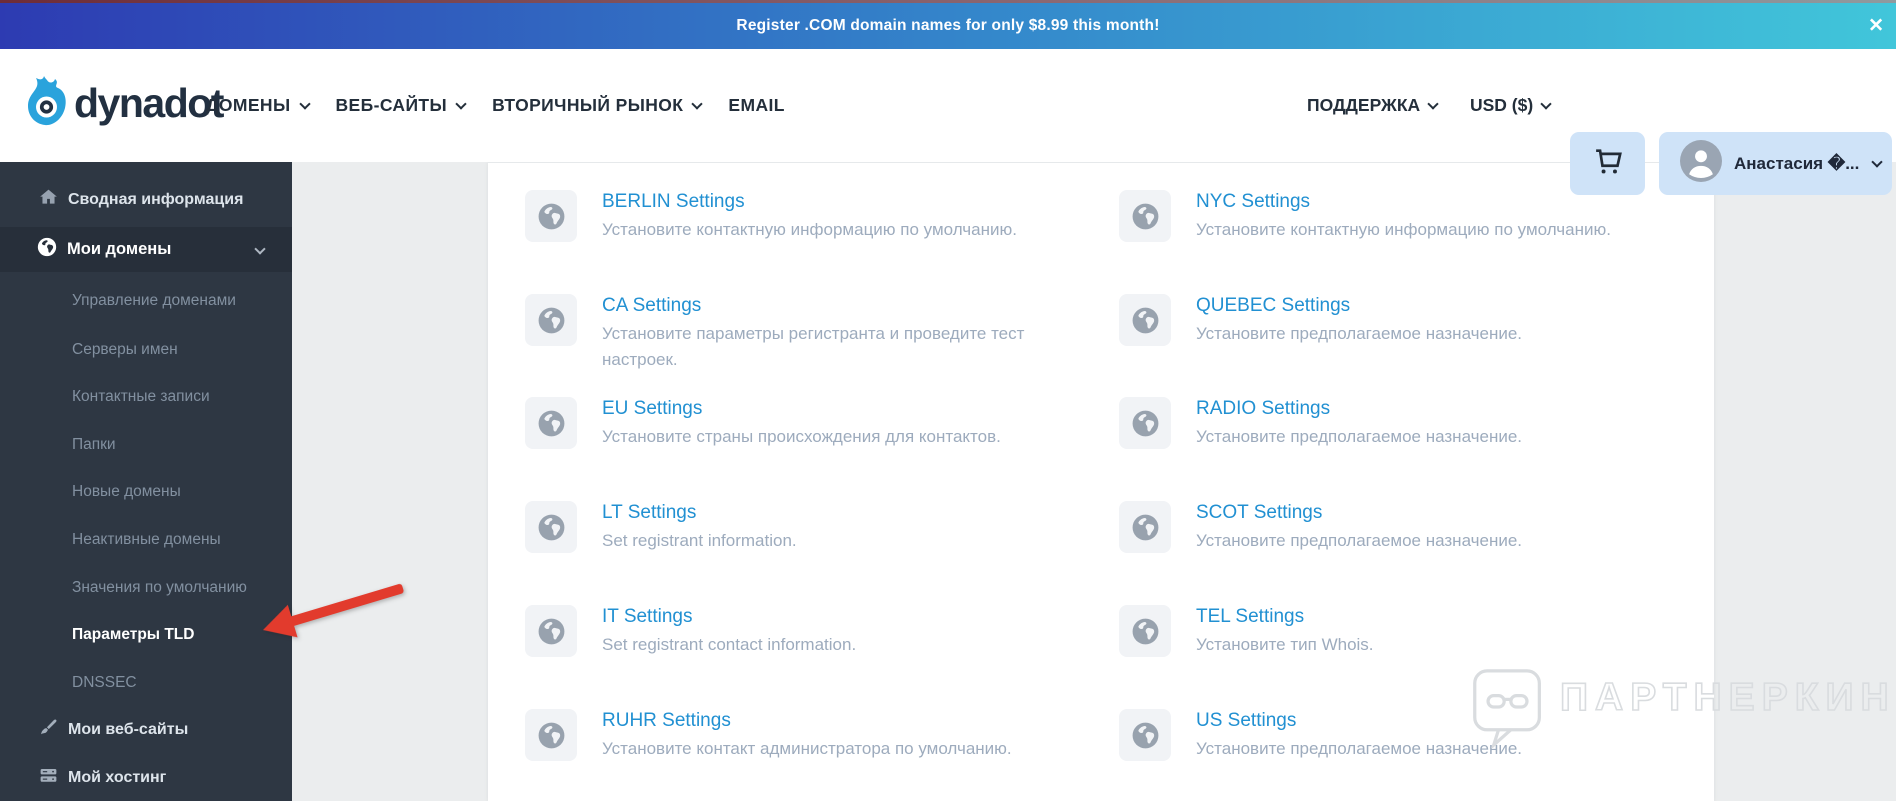  Describe the element at coordinates (156, 199) in the screenshot. I see `sidebar-item-label: Сводная информация` at that location.